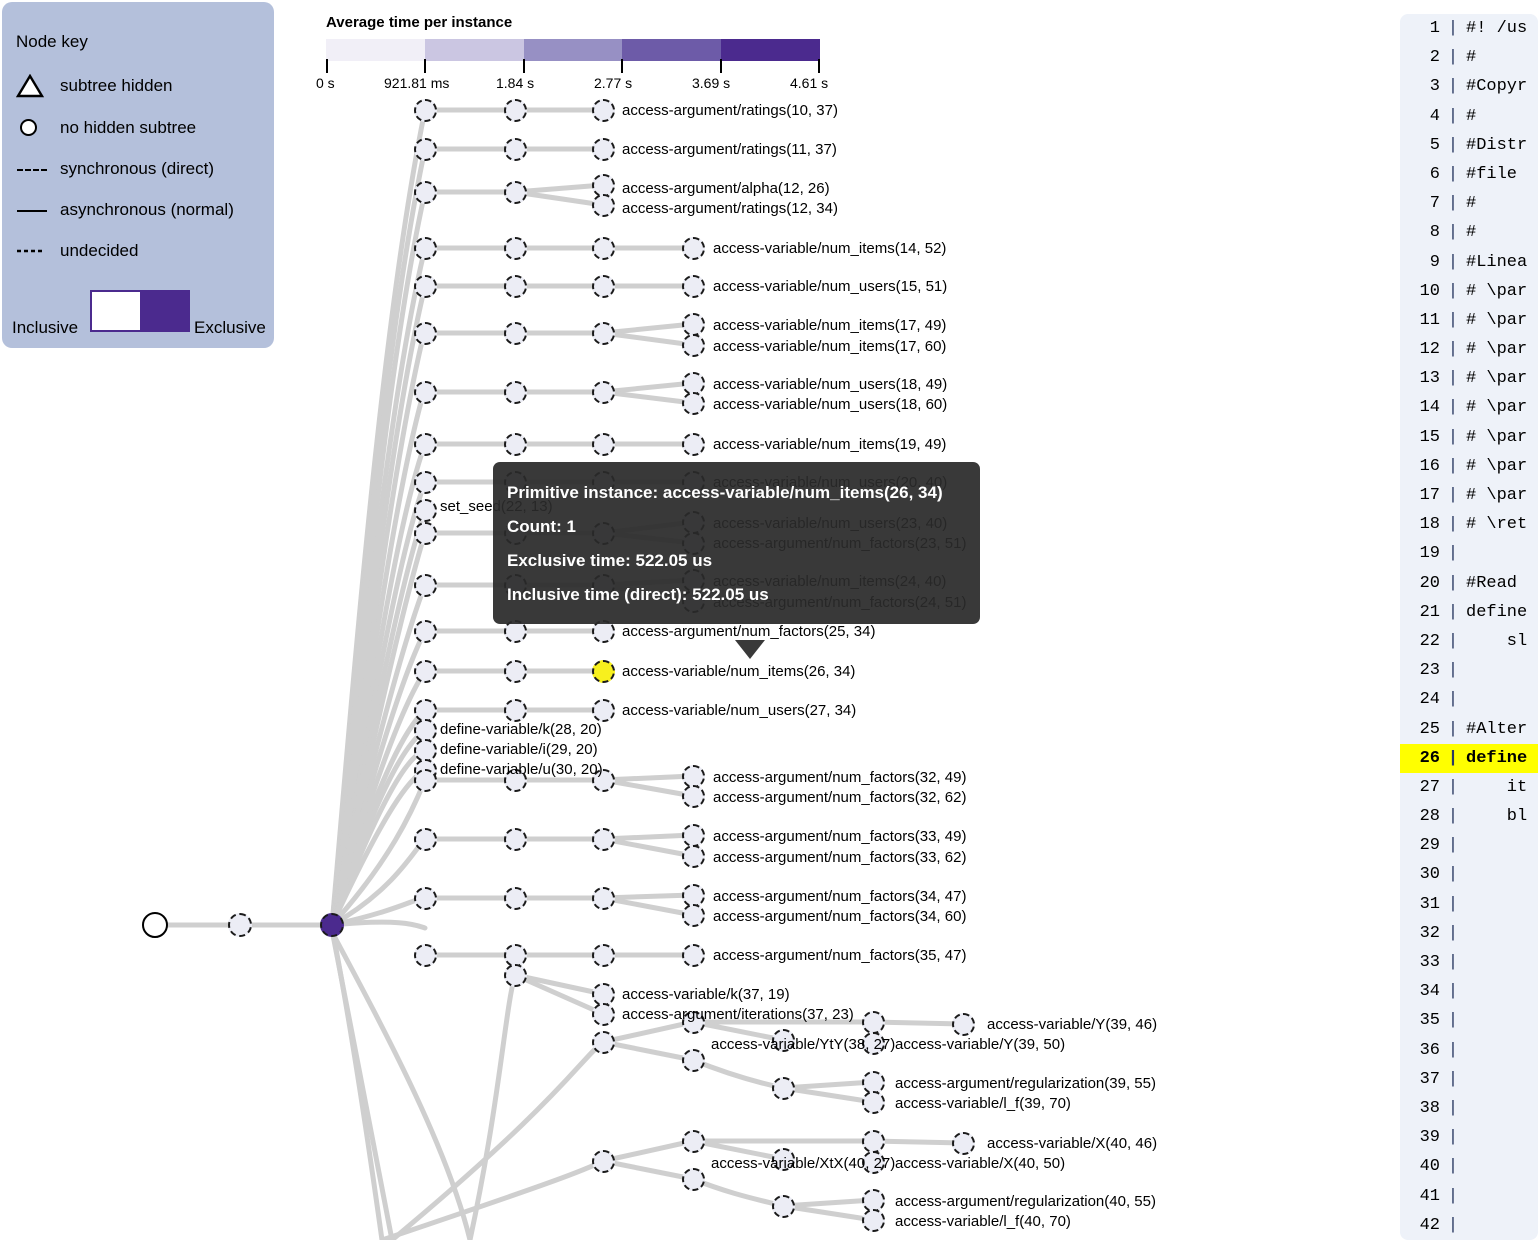 The height and width of the screenshot is (1240, 1538). Describe the element at coordinates (1469, 758) in the screenshot. I see `code-line: 26 | define` at that location.